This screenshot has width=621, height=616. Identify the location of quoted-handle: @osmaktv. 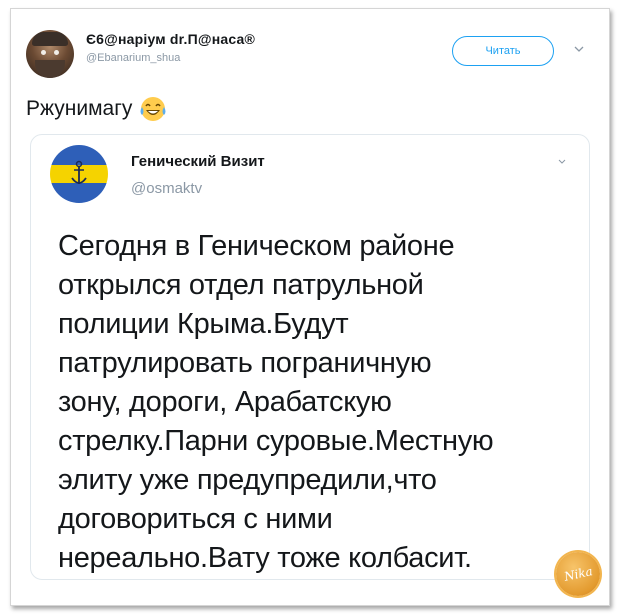
(166, 188).